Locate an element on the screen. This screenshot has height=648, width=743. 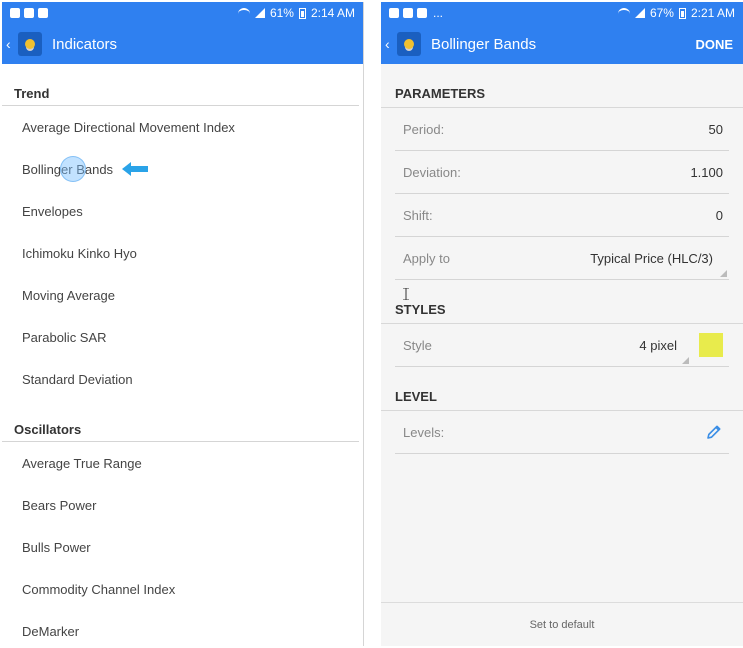
list-item-label: Bears Power is located at coordinates (59, 505).